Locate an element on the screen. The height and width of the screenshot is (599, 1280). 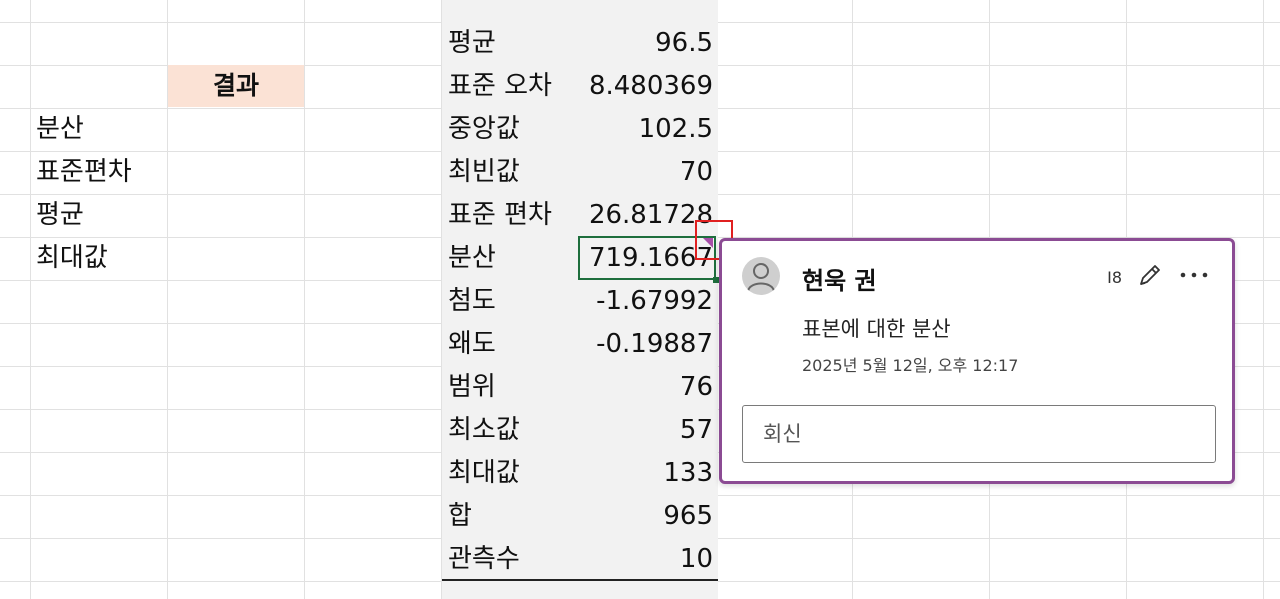
stat-value-cell: 96.5 is located at coordinates (636, 43).